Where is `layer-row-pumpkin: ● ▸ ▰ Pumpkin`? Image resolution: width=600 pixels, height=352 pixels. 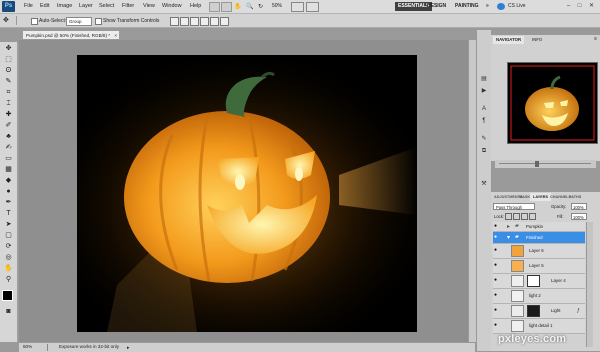
layer-row-pumpkin: ● ▸ ▰ Pumpkin is located at coordinates (539, 227).